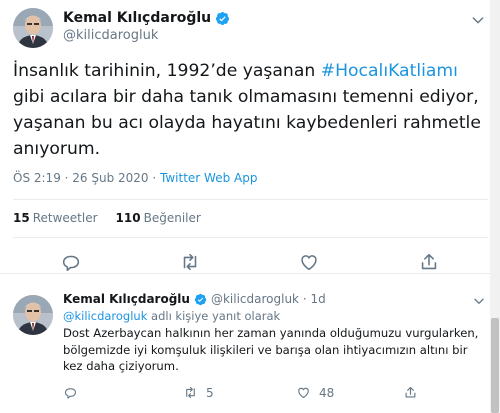 The width and height of the screenshot is (500, 413). Describe the element at coordinates (21, 218) in the screenshot. I see `retweets-count: 15` at that location.